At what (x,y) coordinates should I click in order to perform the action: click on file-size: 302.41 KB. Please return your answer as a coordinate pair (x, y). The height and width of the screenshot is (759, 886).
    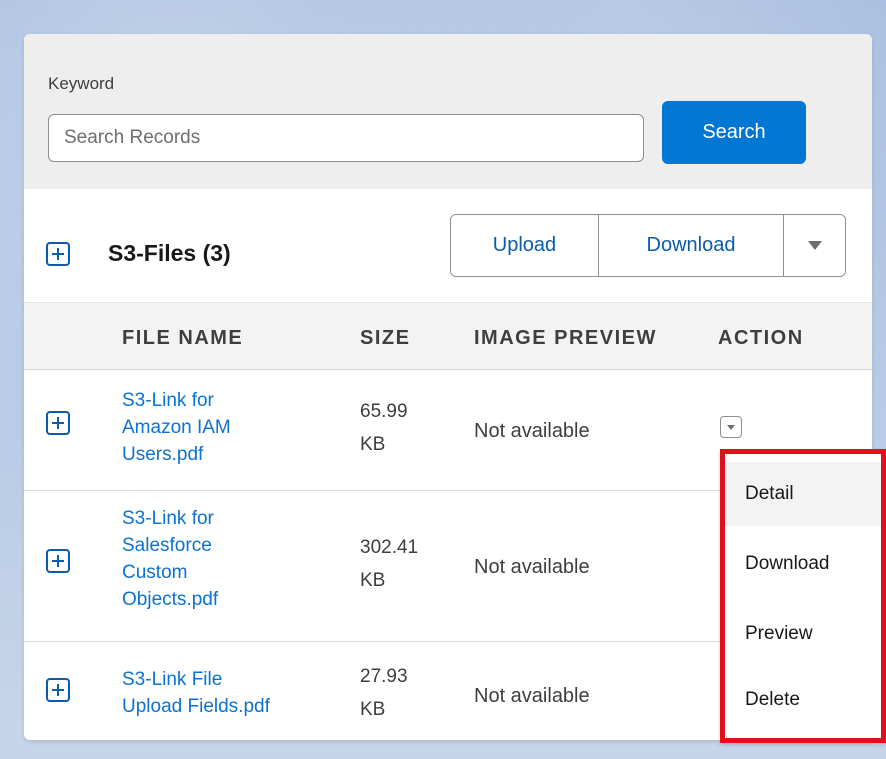
    Looking at the image, I should click on (389, 564).